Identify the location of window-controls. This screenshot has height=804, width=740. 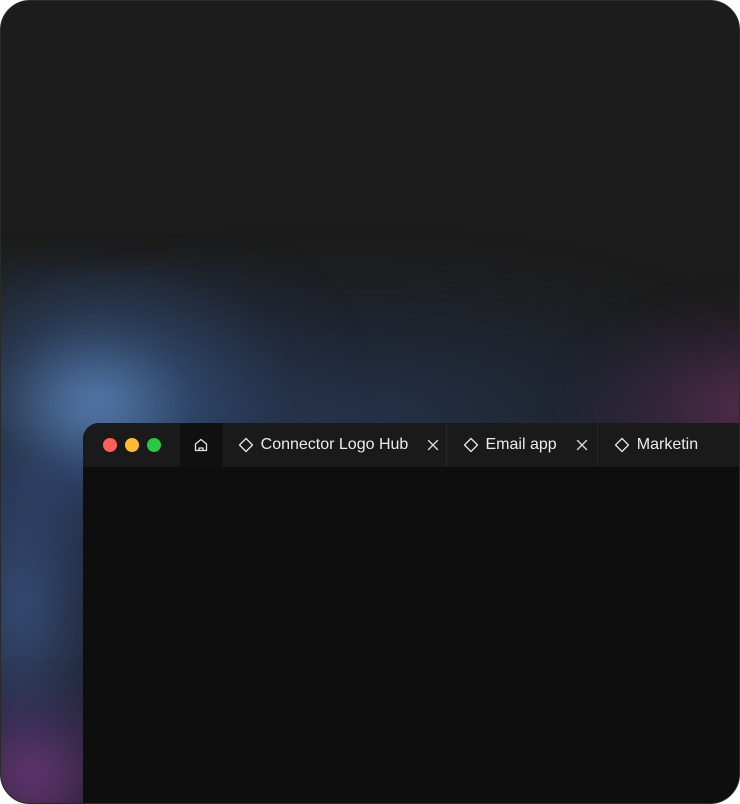
(131, 445).